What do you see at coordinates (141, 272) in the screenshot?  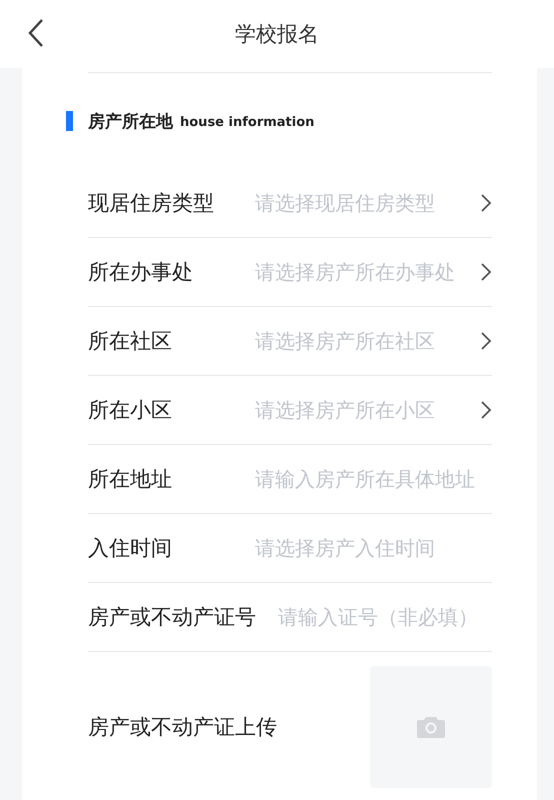 I see `field-label: 所在办事处` at bounding box center [141, 272].